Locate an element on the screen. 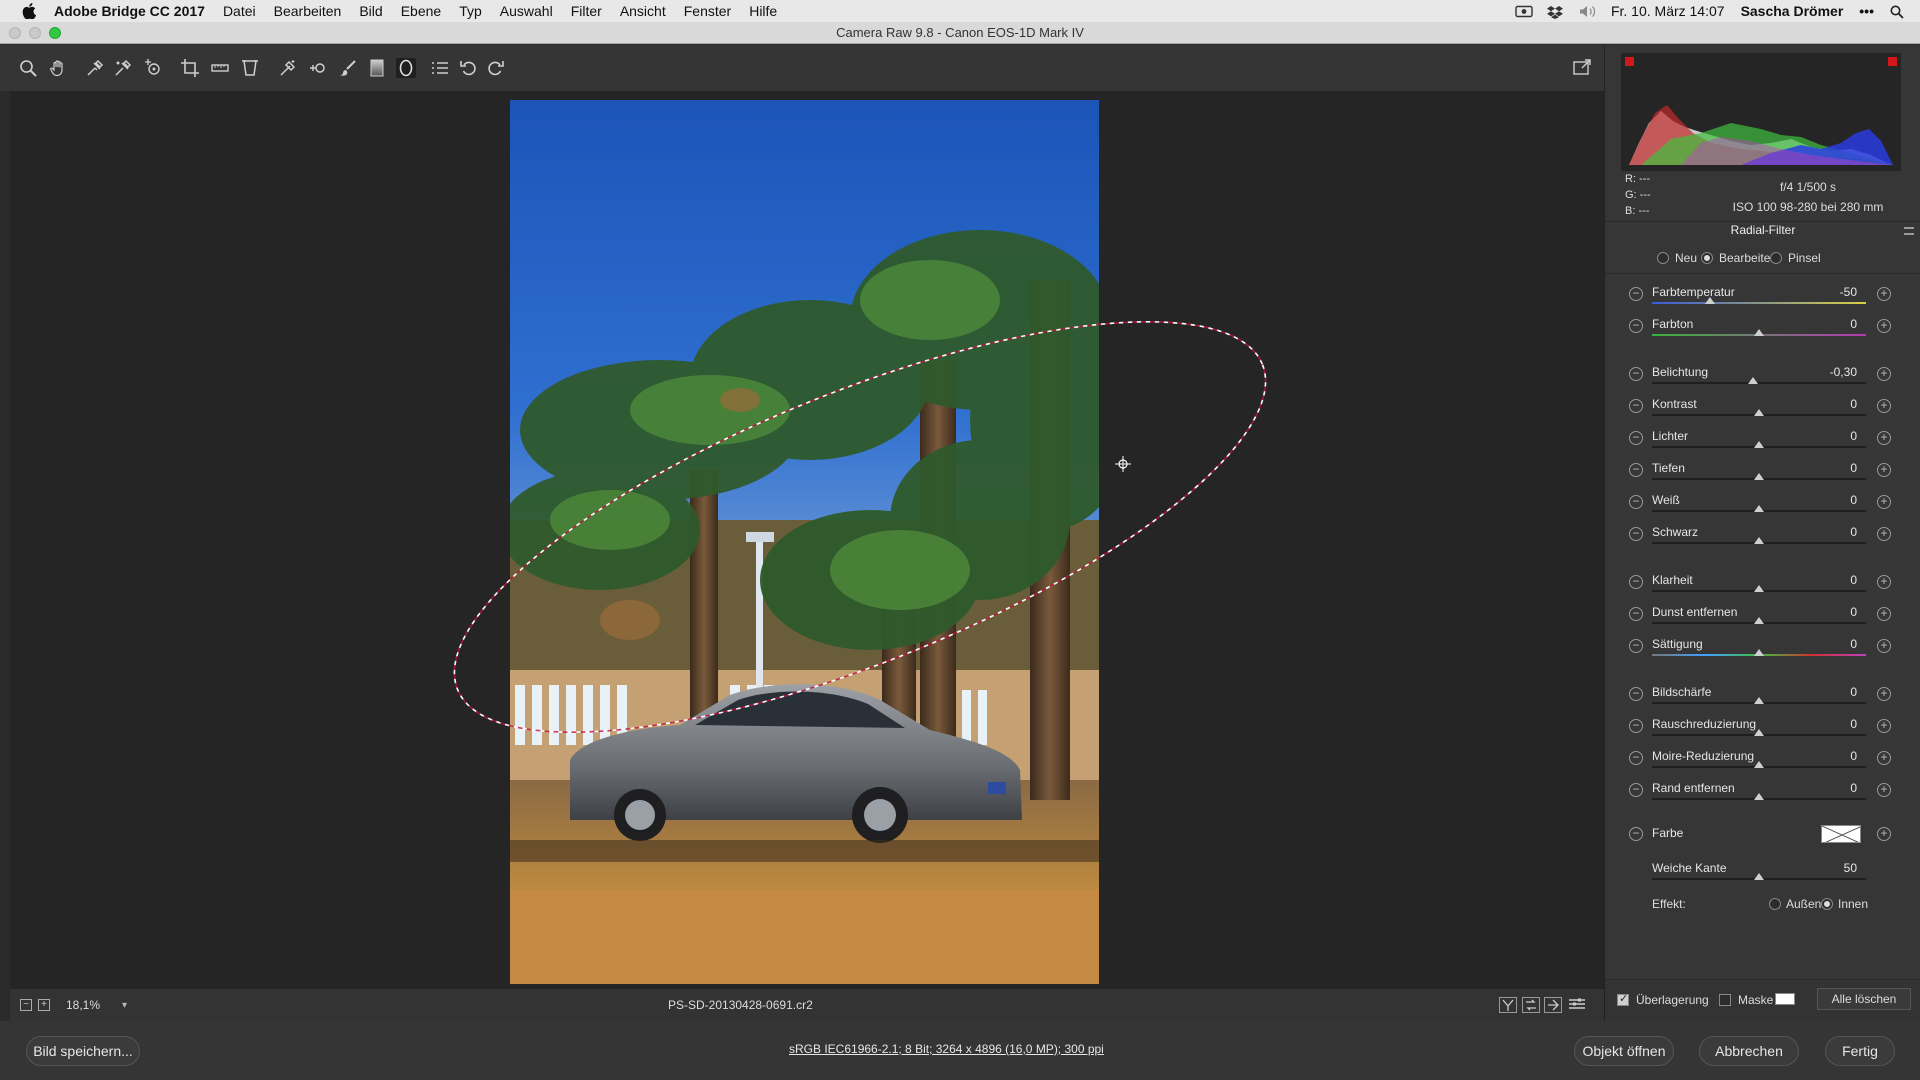 The width and height of the screenshot is (1920, 1080). swap-before-after-icon is located at coordinates (1531, 1005).